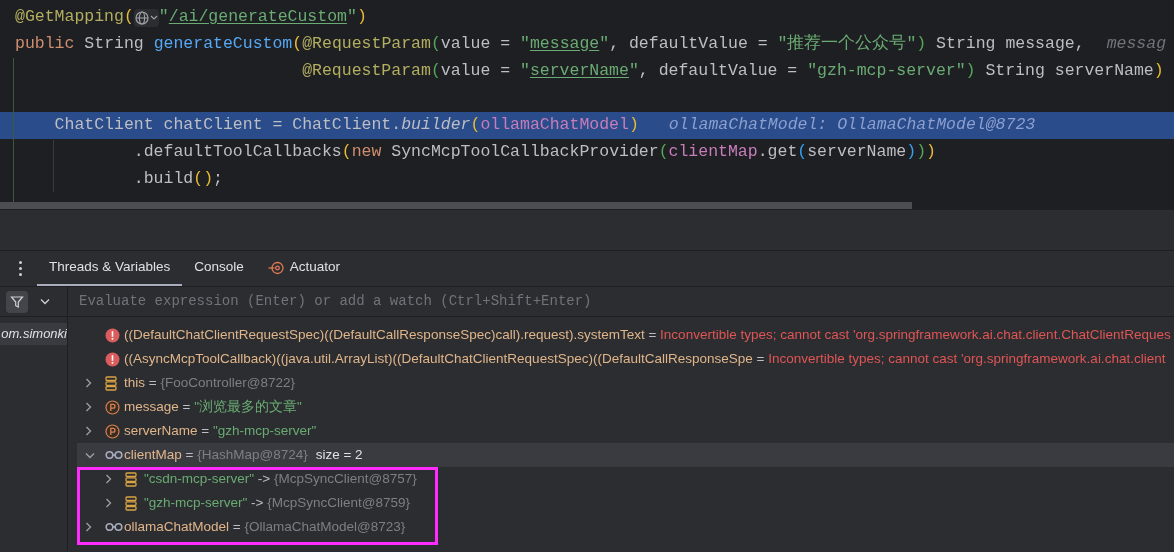 This screenshot has width=1174, height=552. Describe the element at coordinates (227, 382) in the screenshot. I see `variable-value: {FooController@8722}` at that location.